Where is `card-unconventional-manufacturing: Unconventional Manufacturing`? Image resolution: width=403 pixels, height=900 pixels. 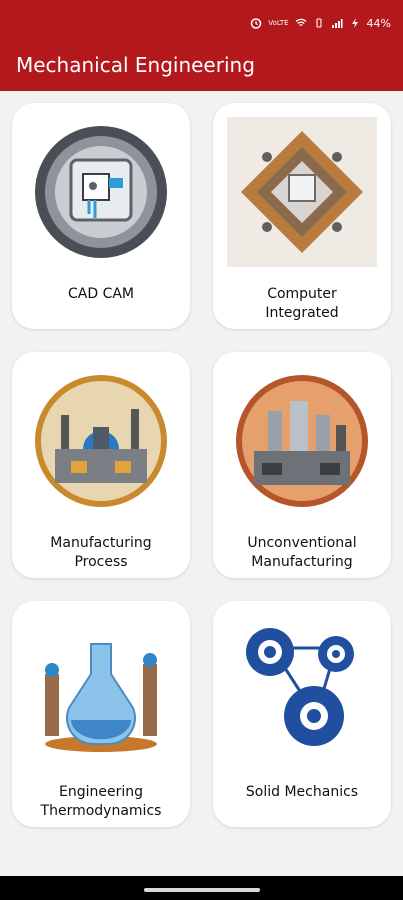
card-unconventional-manufacturing: Unconventional Manufacturing is located at coordinates (302, 465).